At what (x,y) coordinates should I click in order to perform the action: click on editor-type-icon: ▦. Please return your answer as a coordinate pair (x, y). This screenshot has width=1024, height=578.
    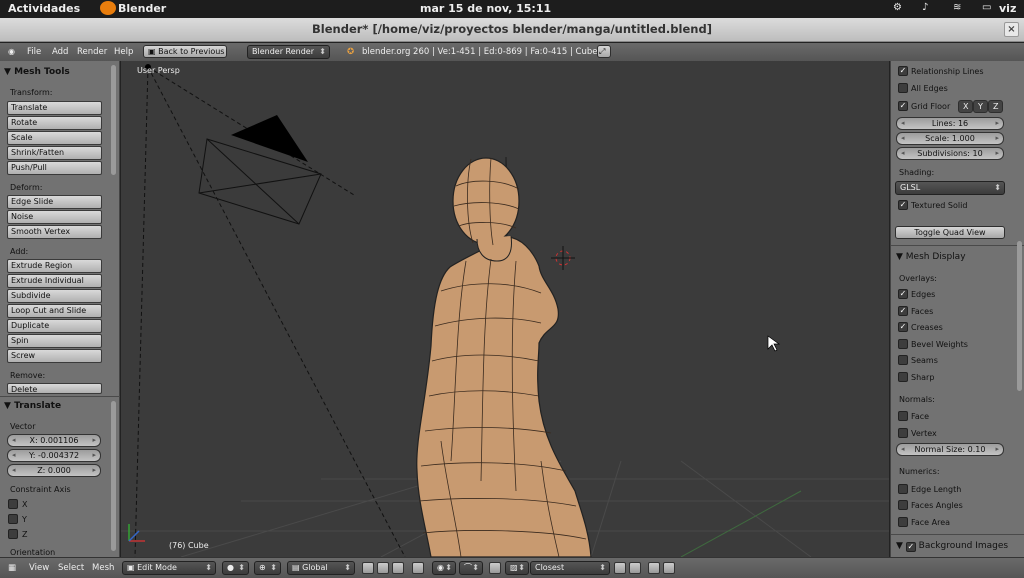
    Looking at the image, I should click on (12, 568).